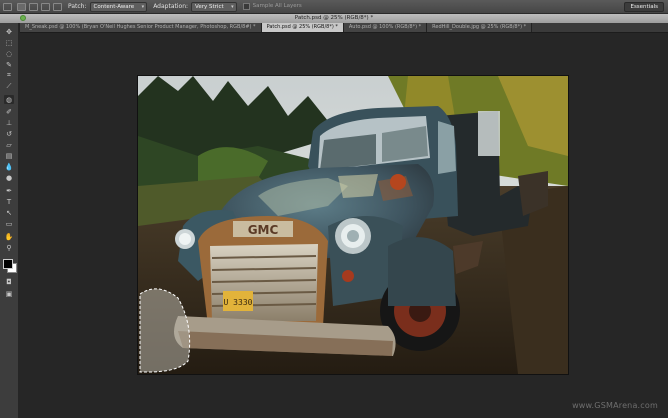 This screenshot has height=418, width=668. I want to click on tab-label: RedHill_Double.jpg @ 25% (RGB/8*) *, so click(479, 27).